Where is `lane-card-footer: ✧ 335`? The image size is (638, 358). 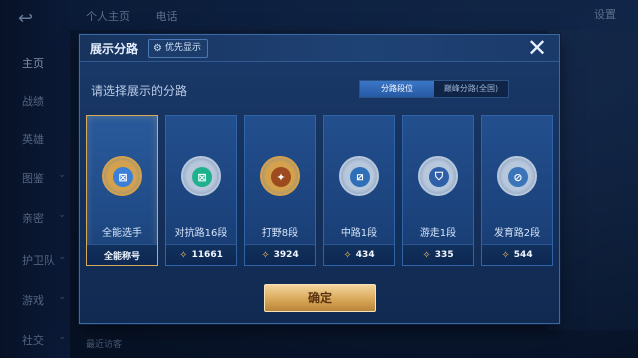
lane-card-footer: ✧ 335 is located at coordinates (438, 254).